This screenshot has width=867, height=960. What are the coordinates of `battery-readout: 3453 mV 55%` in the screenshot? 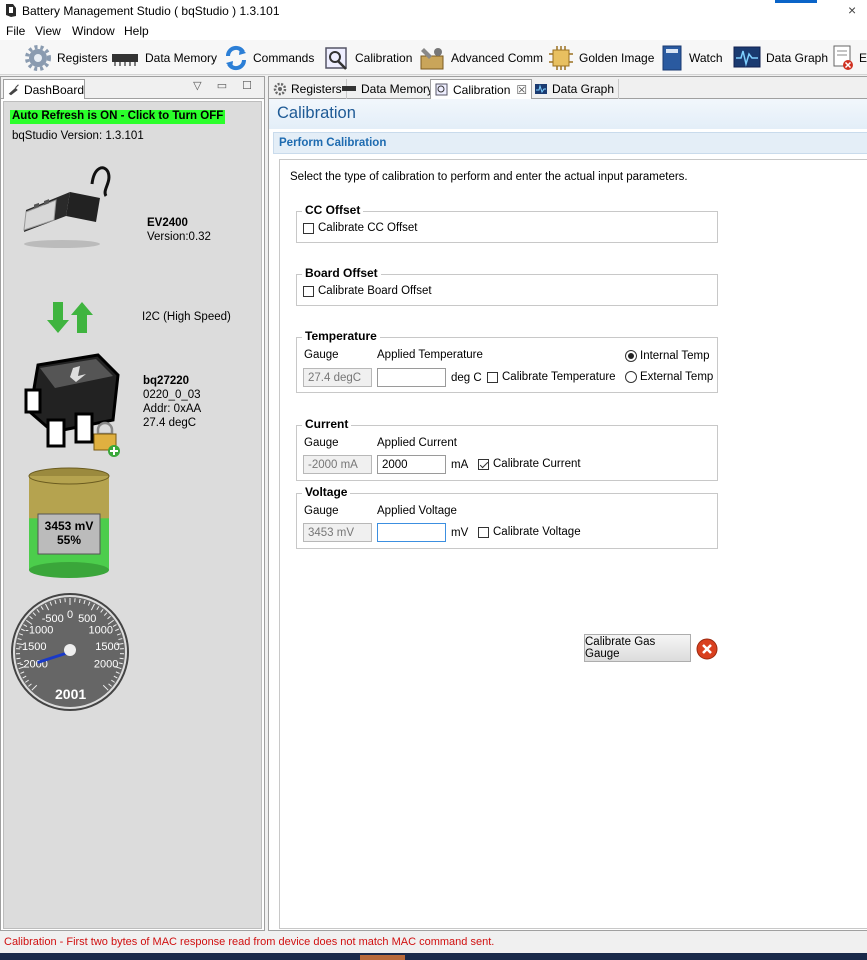 It's located at (69, 533).